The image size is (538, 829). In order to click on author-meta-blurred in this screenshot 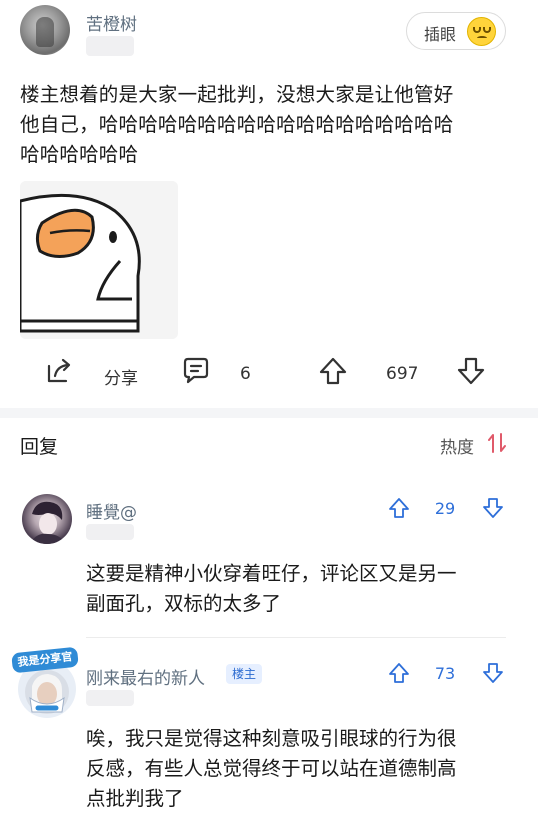, I will do `click(110, 46)`.